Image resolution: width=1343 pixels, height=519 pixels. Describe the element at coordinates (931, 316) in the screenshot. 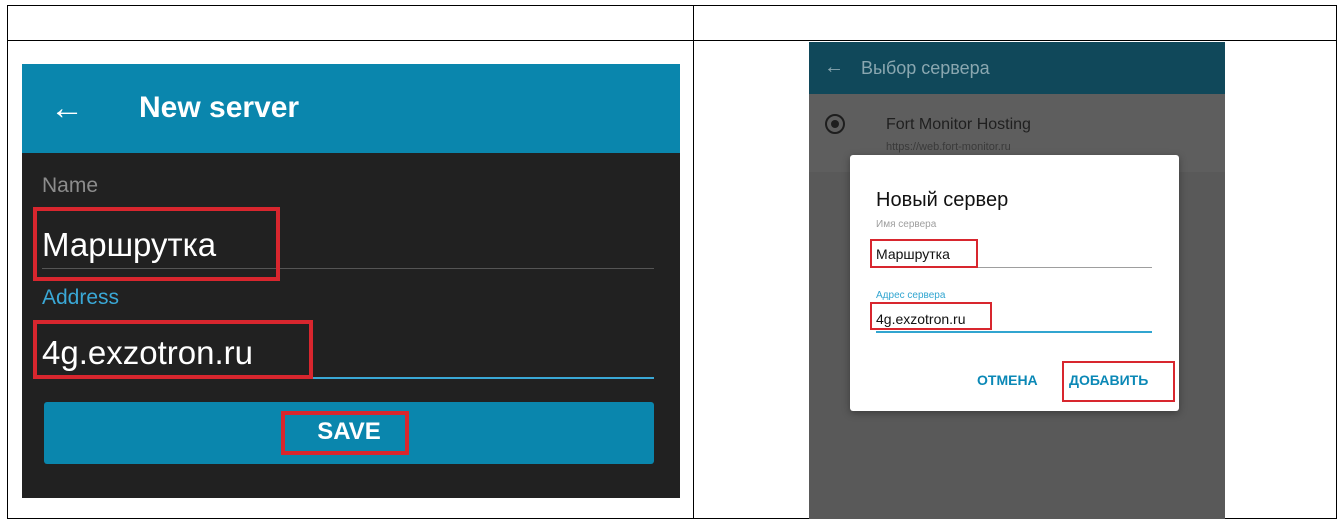

I see `highlight-box-server-address` at that location.